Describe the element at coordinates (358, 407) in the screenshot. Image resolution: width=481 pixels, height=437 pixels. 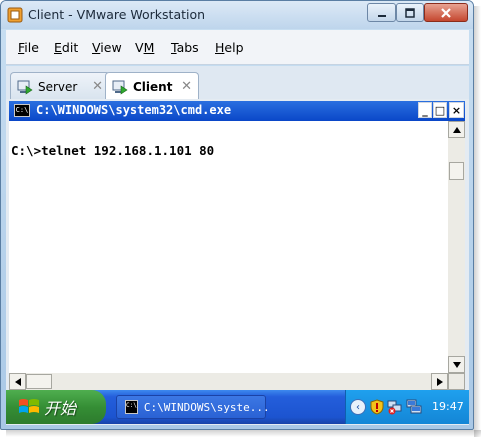
I see `tray-expand-icon: ‹` at that location.